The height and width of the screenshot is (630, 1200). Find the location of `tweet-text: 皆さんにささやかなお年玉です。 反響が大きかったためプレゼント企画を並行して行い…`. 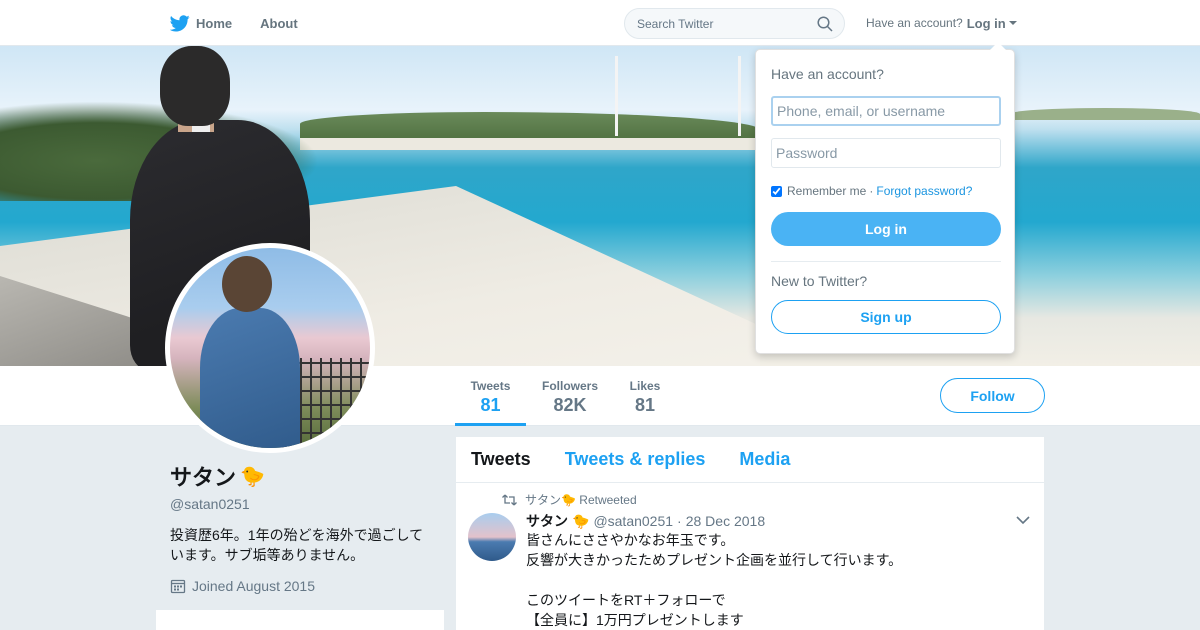

tweet-text: 皆さんにささやかなお年玉です。 反響が大きかったためプレゼント企画を並行して行い… is located at coordinates (776, 580).